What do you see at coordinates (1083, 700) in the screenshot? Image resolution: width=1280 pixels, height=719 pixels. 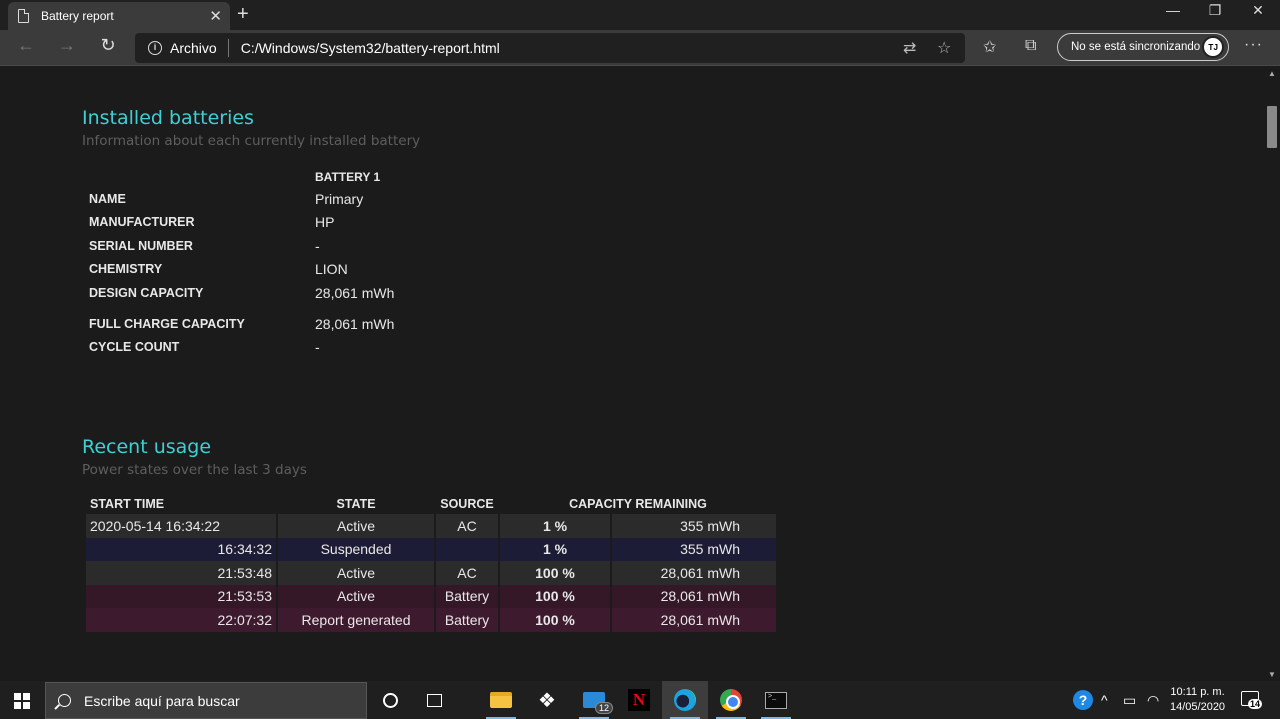 I see `help-tray-button: ?` at bounding box center [1083, 700].